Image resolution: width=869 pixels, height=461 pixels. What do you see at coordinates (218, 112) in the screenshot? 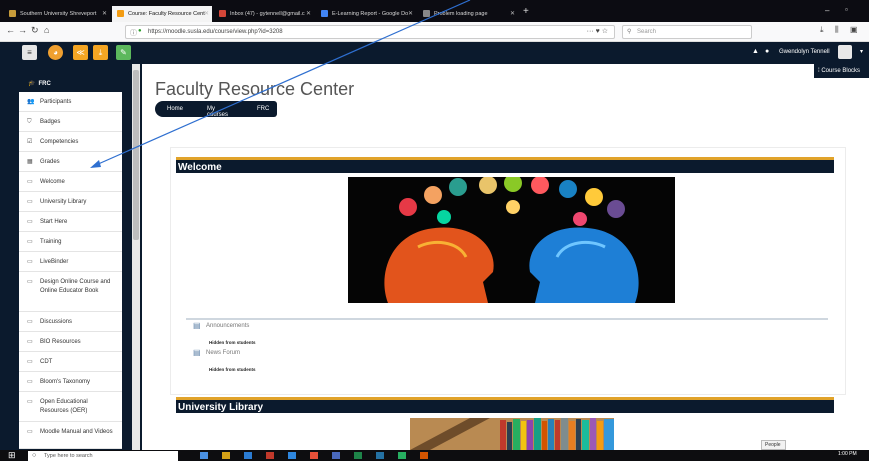
I see `breadcrumb-label: My courses` at bounding box center [218, 112].